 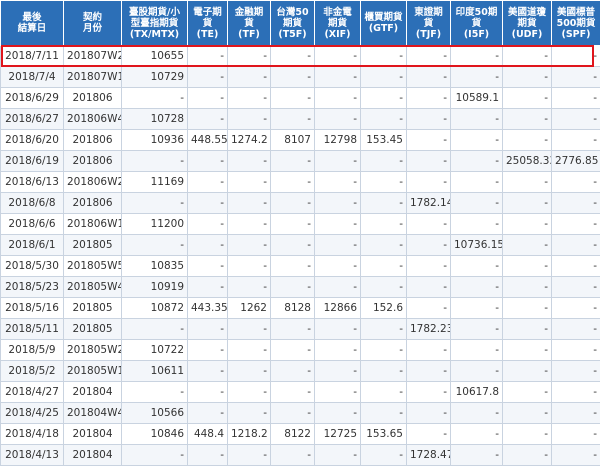 I want to click on table-cell: 12798, so click(x=338, y=140).